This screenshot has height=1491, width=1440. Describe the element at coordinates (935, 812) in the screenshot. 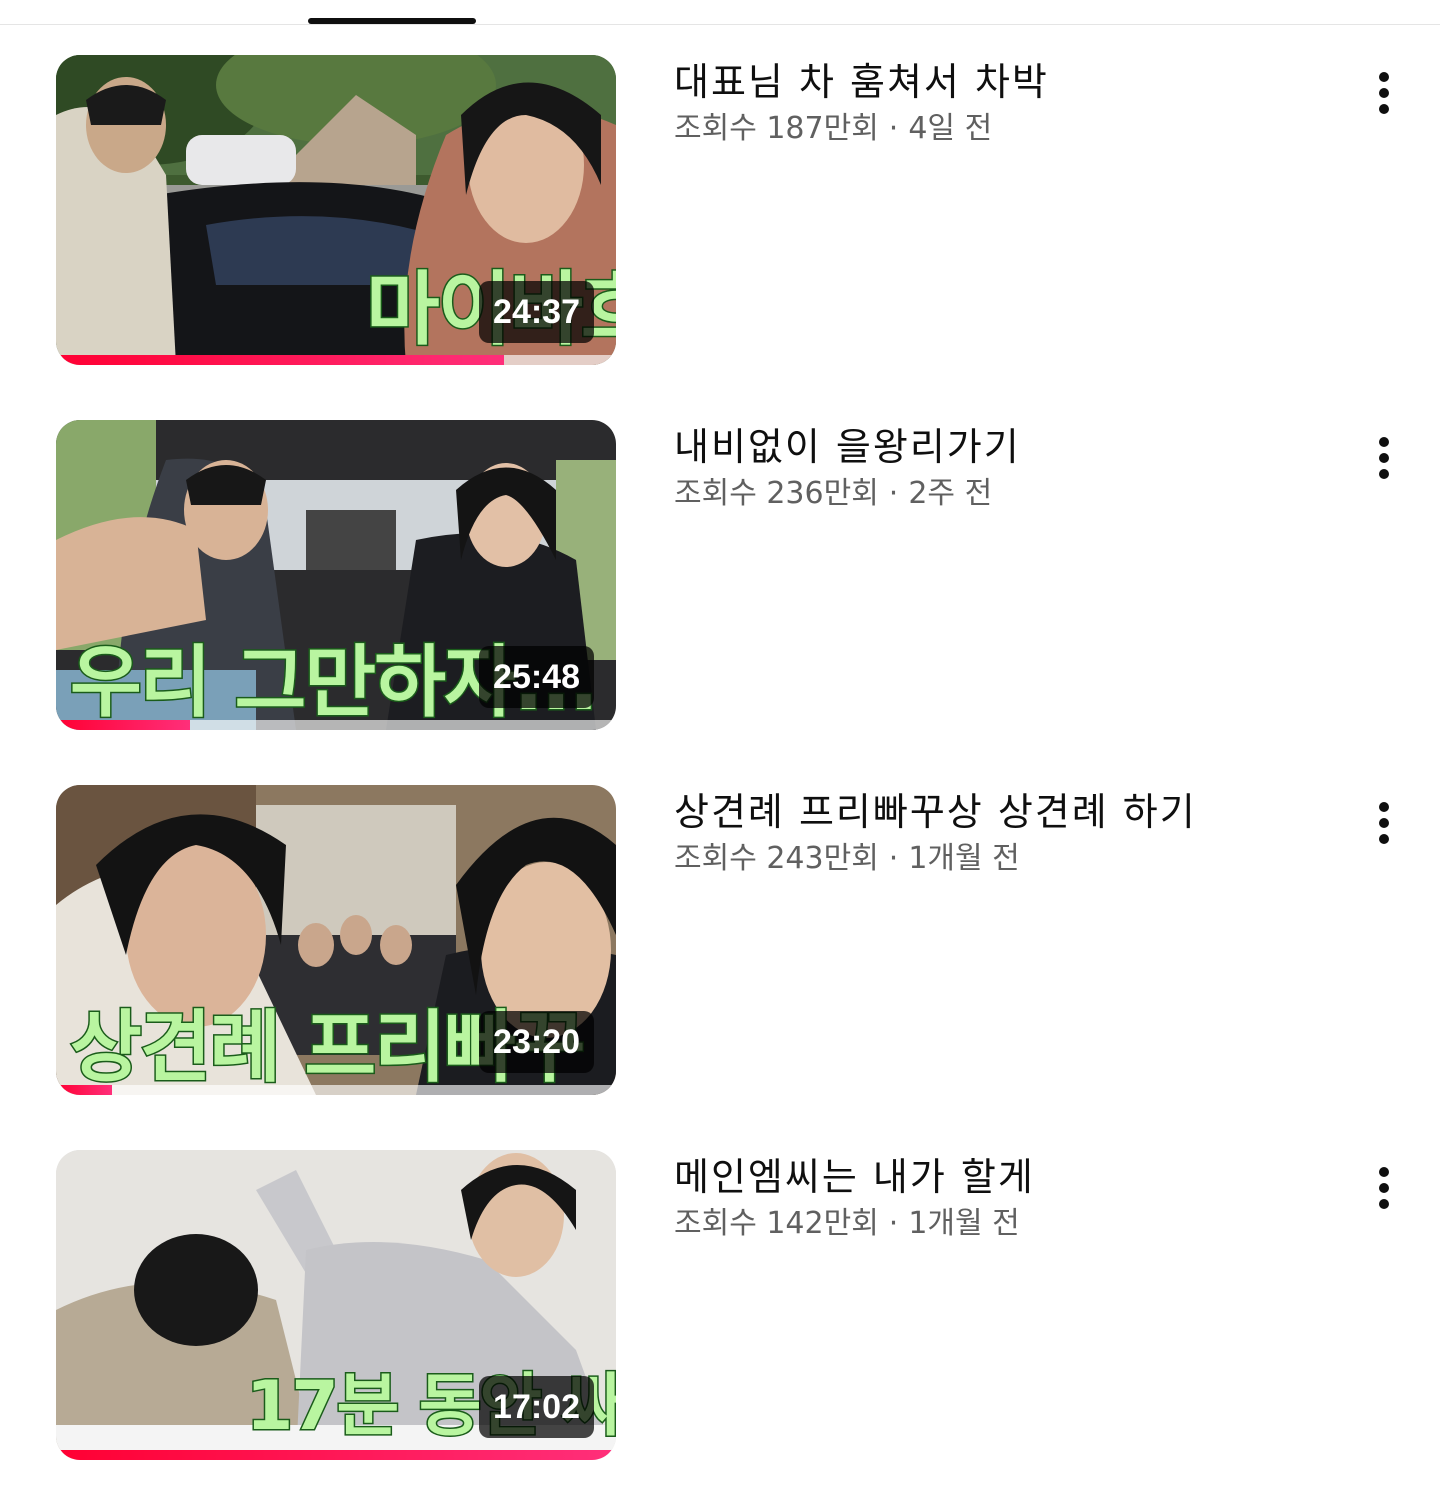

I see `video-title: 상견례 프리빠꾸상 상견례 하기` at that location.